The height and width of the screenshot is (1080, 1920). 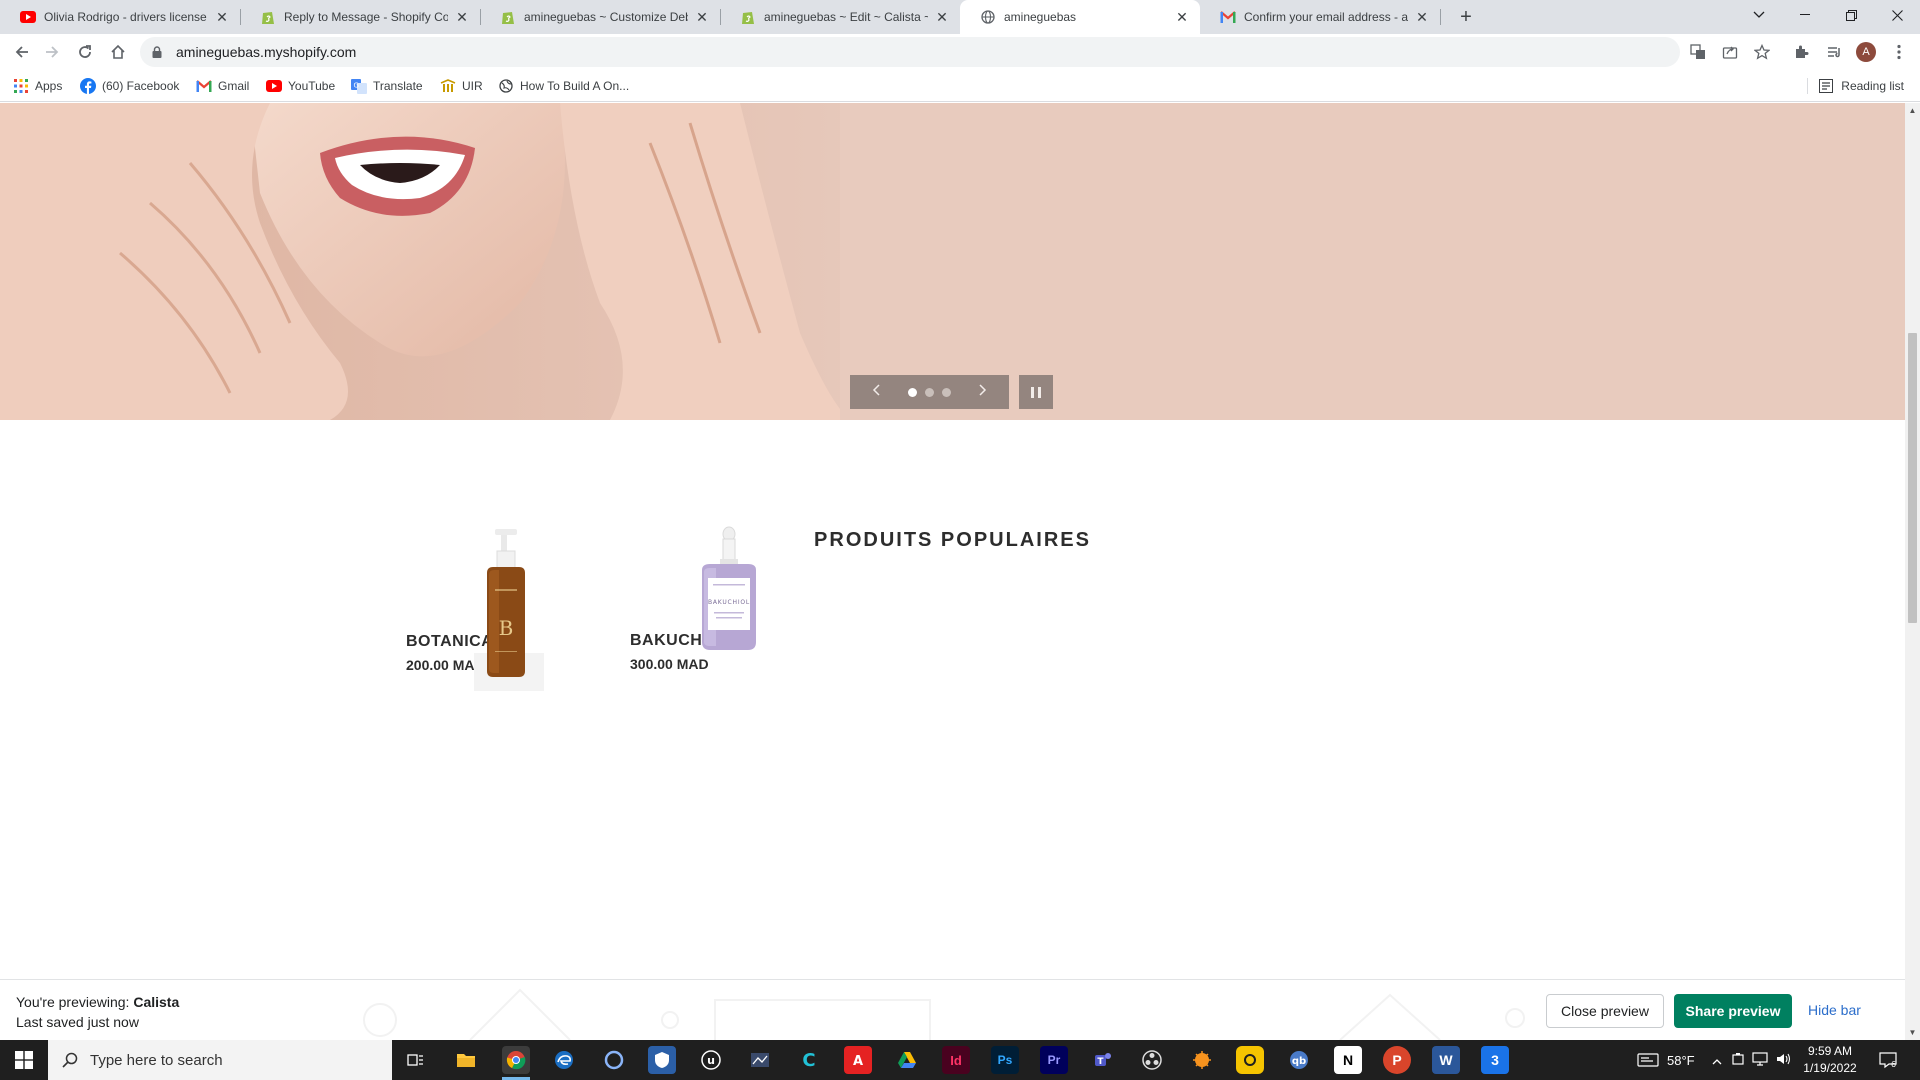 What do you see at coordinates (1805, 15) in the screenshot?
I see `minimize-button` at bounding box center [1805, 15].